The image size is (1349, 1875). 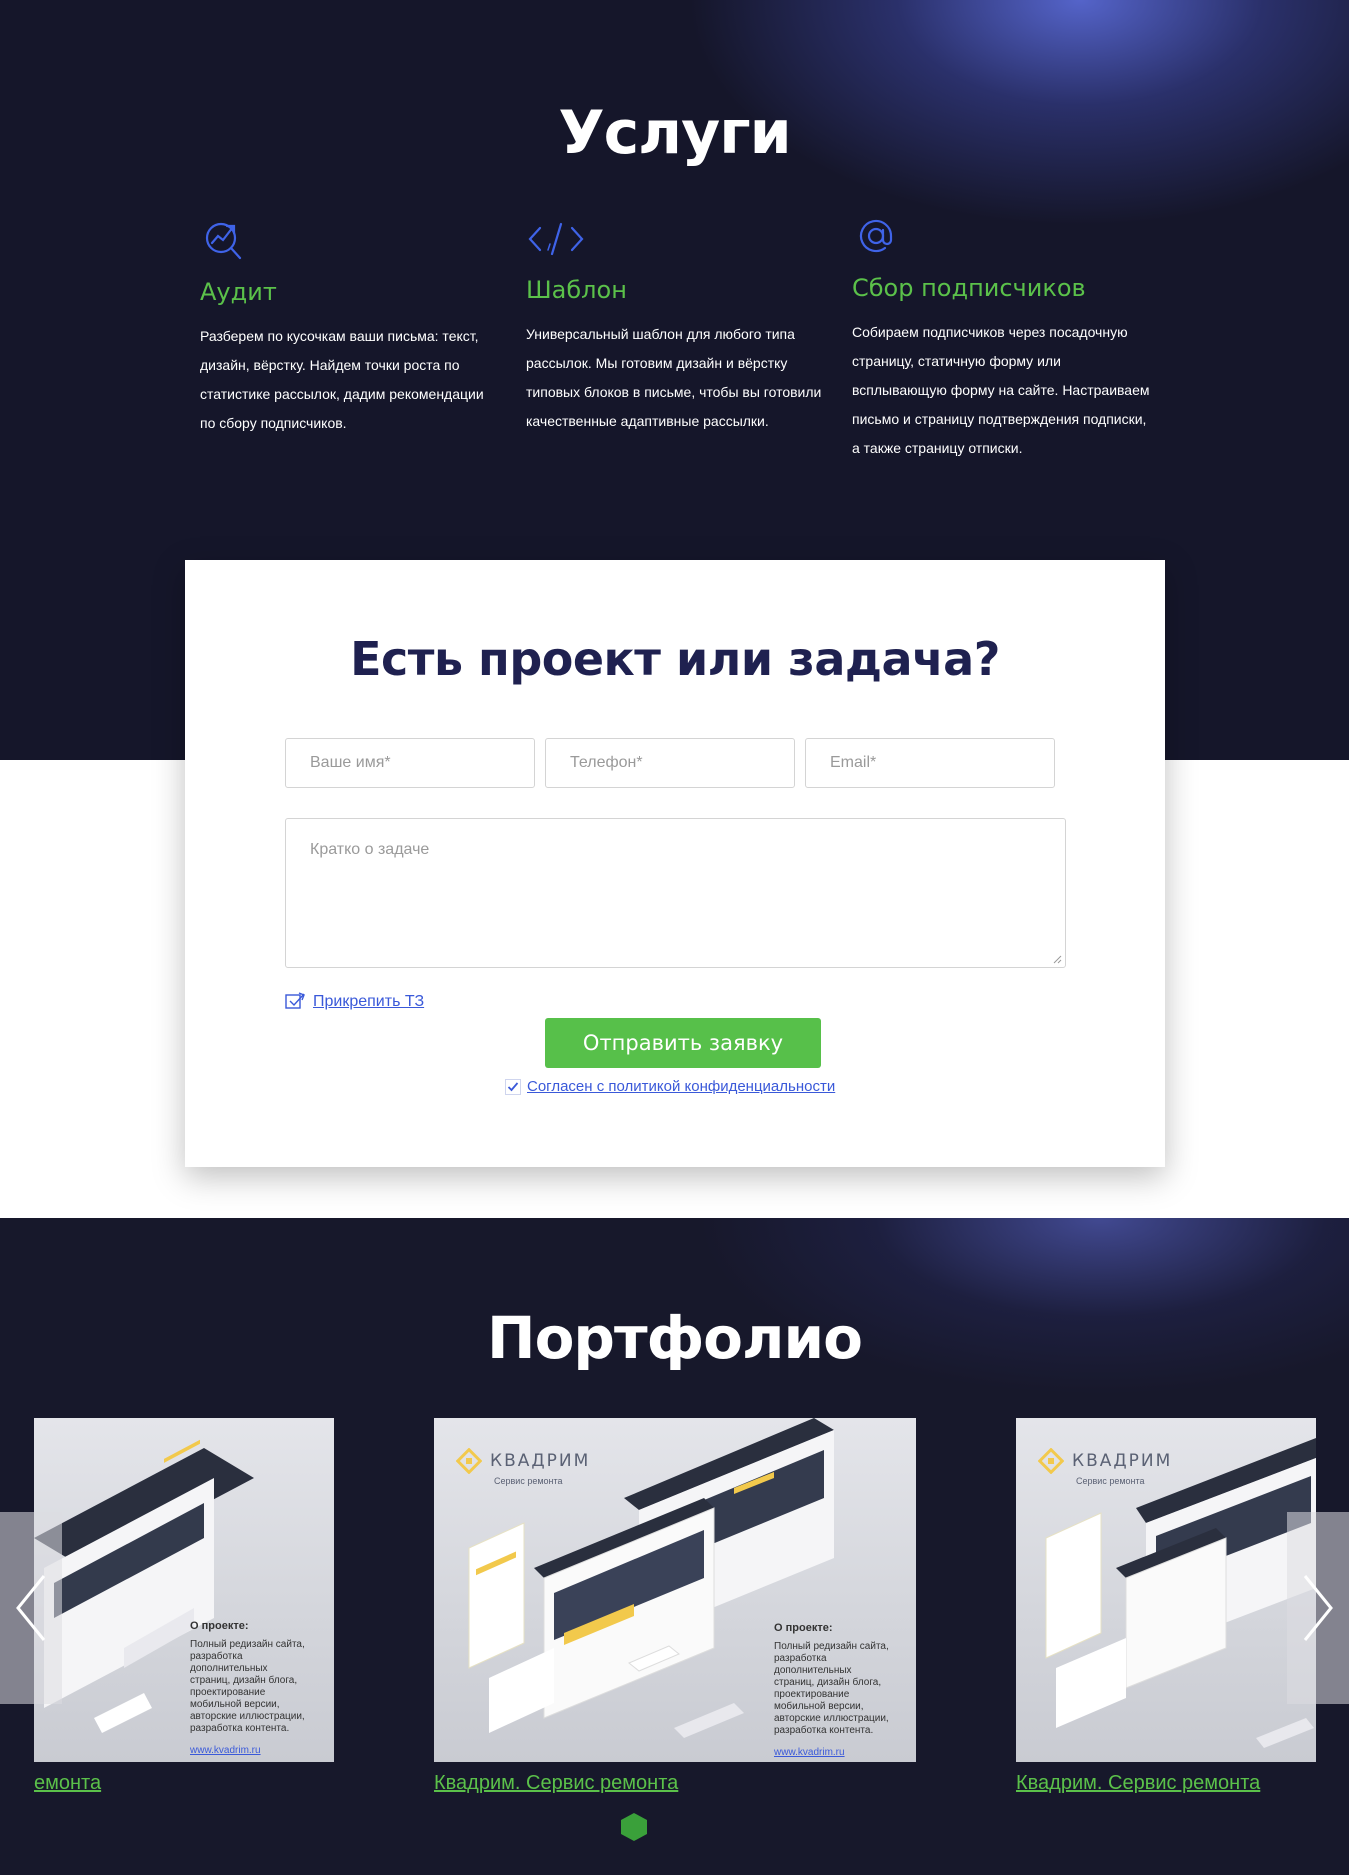 I want to click on services-title: Услуги, so click(x=674, y=133).